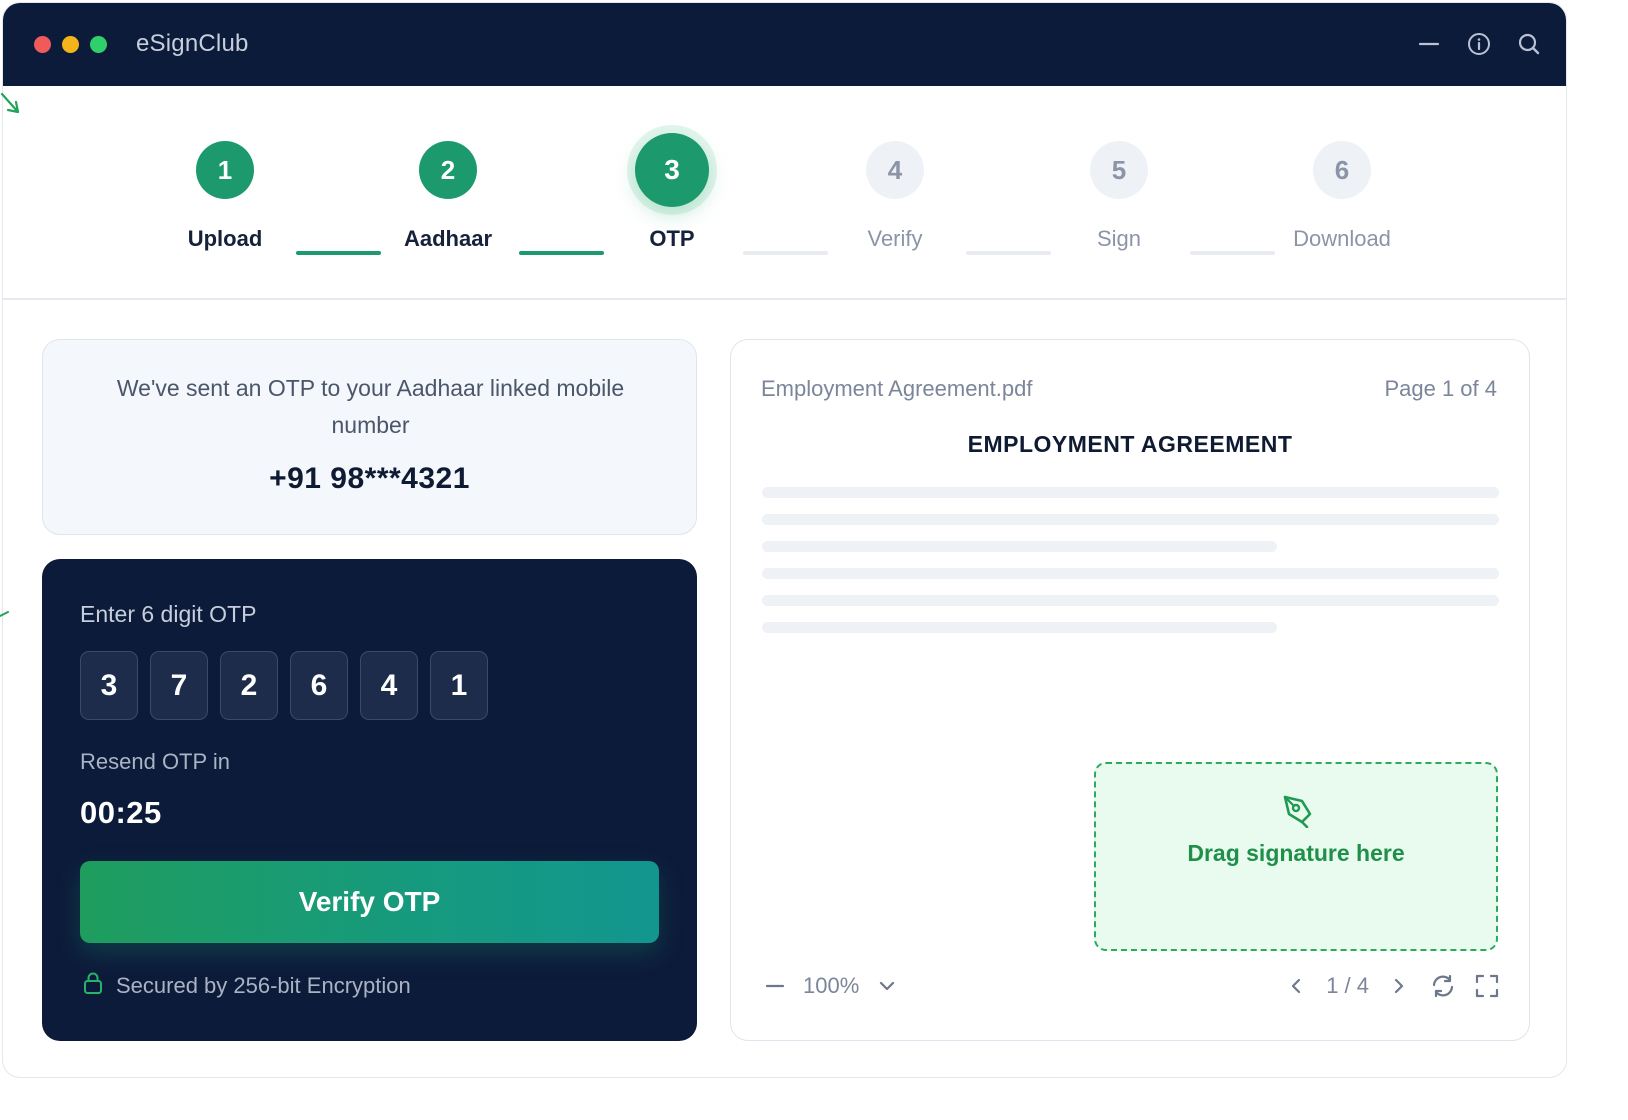 This screenshot has height=1120, width=1628. I want to click on step-number: 1, so click(225, 170).